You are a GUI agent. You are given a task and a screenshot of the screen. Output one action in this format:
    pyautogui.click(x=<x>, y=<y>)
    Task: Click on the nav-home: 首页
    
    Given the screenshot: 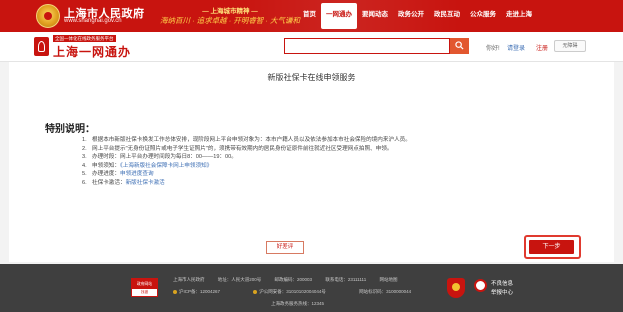 What is the action you would take?
    pyautogui.click(x=309, y=16)
    